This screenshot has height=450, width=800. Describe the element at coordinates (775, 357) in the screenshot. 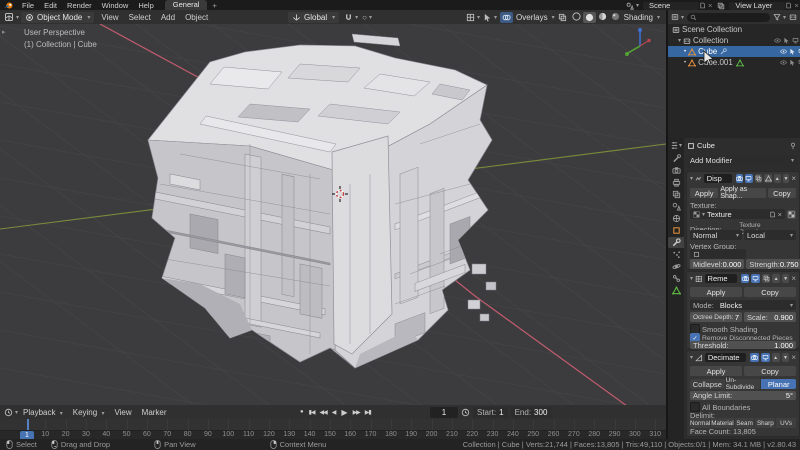

I see `decimate-move-up-button: ▲` at that location.